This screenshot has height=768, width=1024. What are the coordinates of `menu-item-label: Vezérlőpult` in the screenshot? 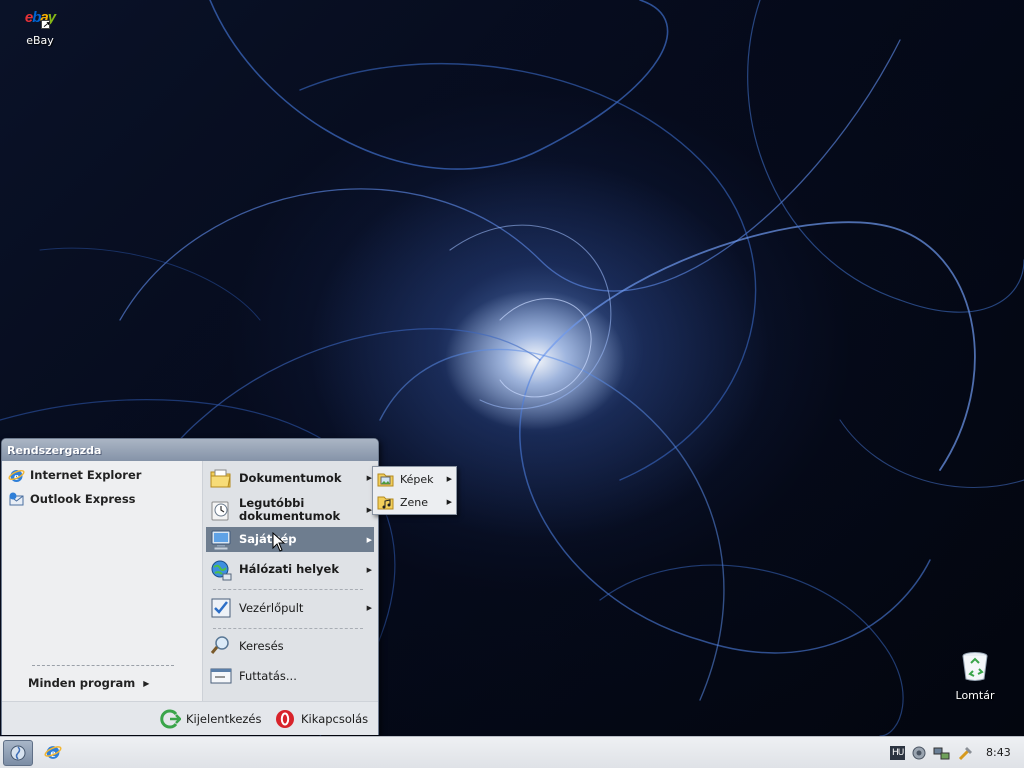 It's located at (271, 607).